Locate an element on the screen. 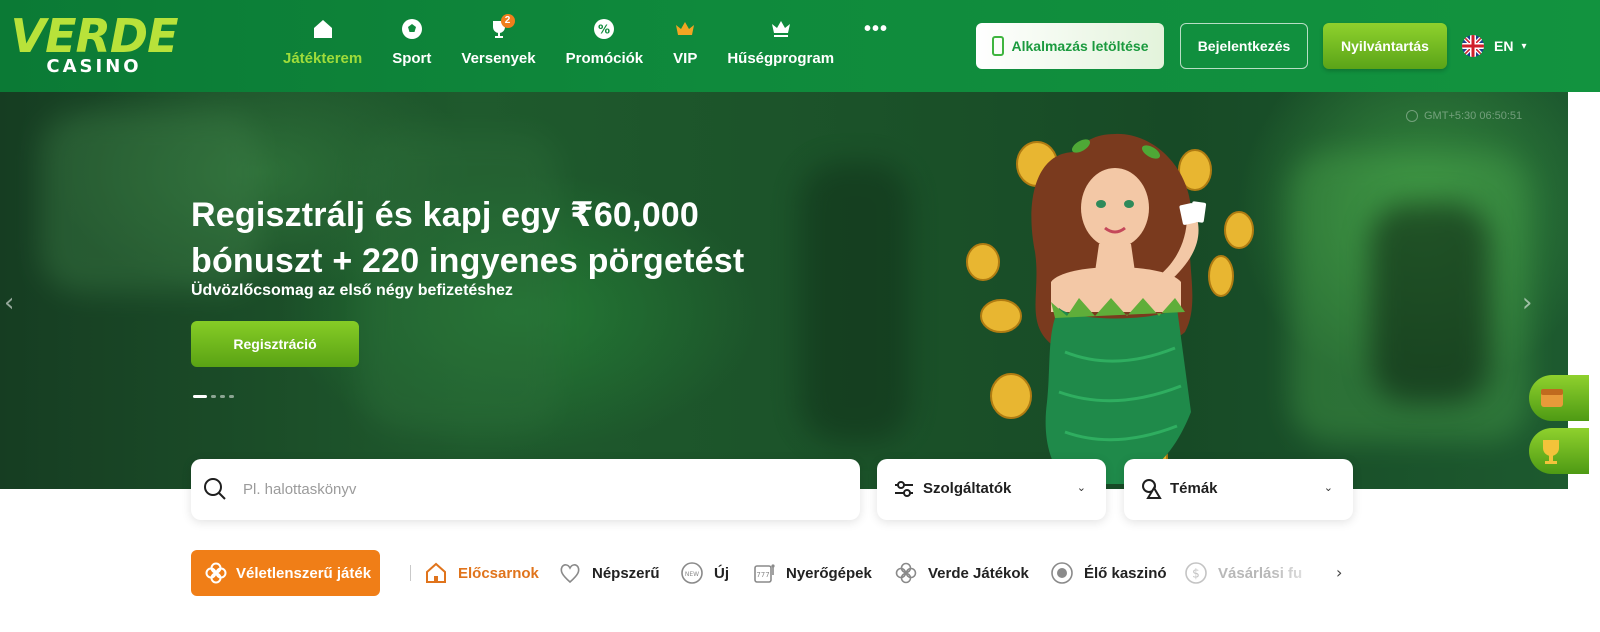  verde-casino-logo: VERDE CASINO is located at coordinates (94, 46).